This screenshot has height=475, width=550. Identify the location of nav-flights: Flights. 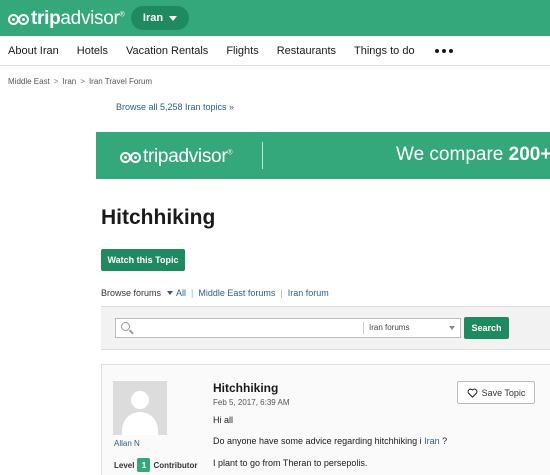
(242, 51).